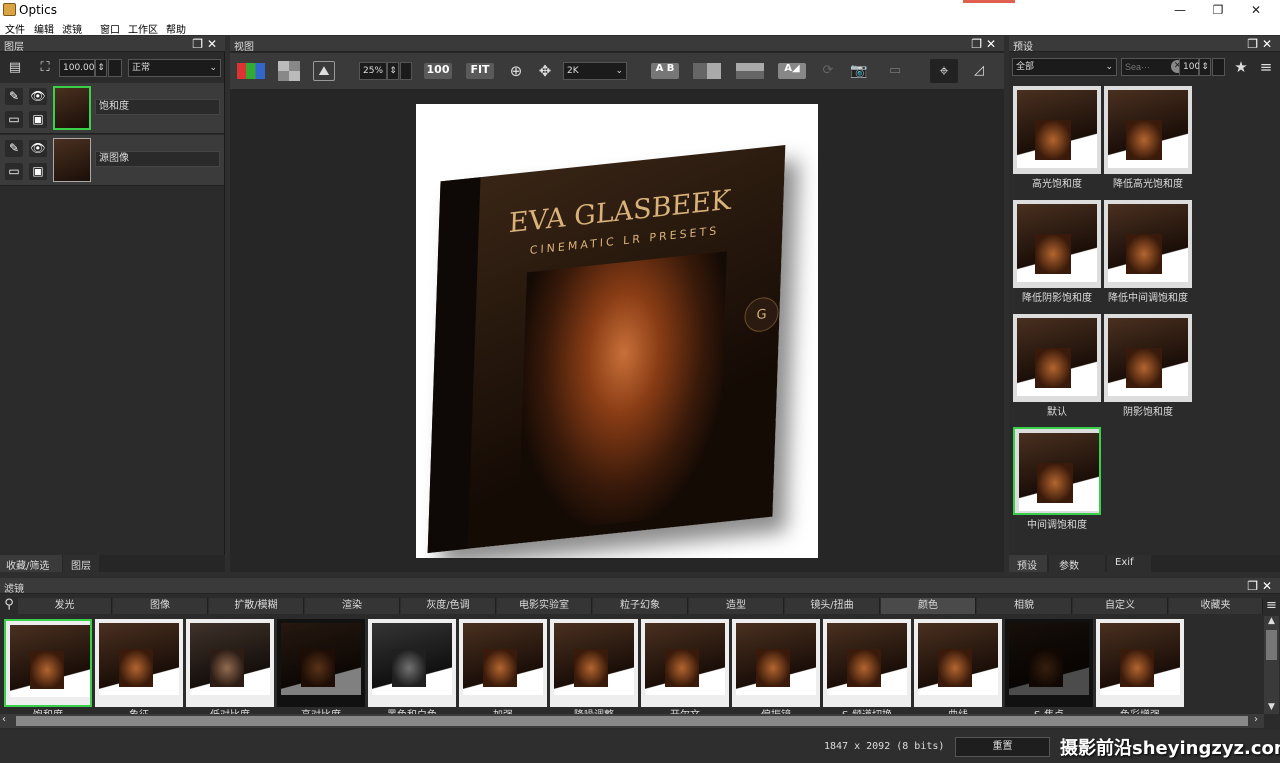 The image size is (1280, 763). Describe the element at coordinates (828, 71) in the screenshot. I see `refresh-icon: ⟳` at that location.